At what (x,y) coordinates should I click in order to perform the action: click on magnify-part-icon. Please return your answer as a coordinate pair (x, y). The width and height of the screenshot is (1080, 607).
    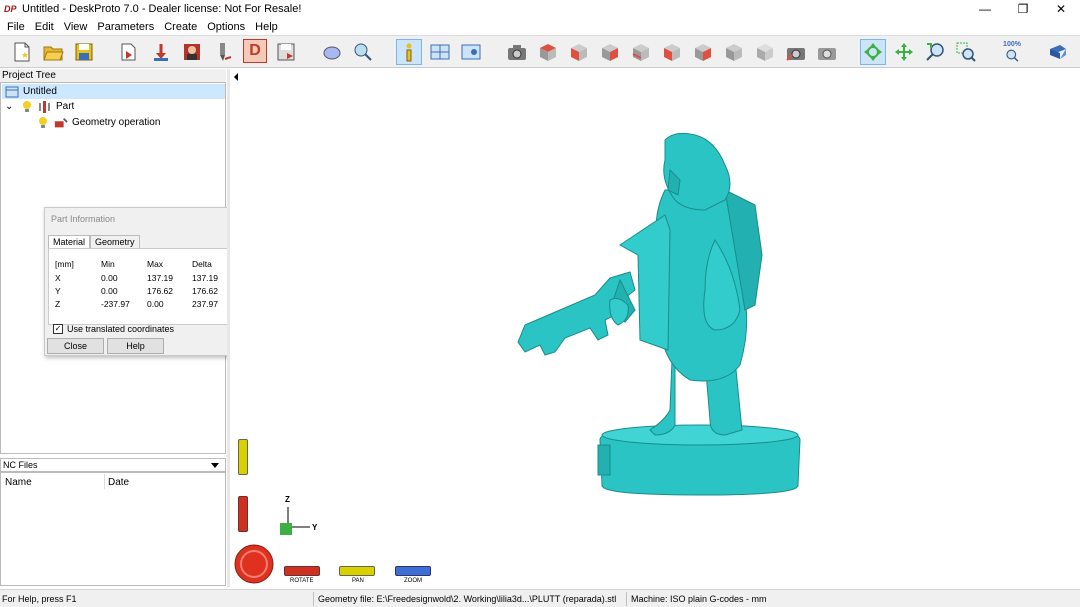
    Looking at the image, I should click on (363, 52).